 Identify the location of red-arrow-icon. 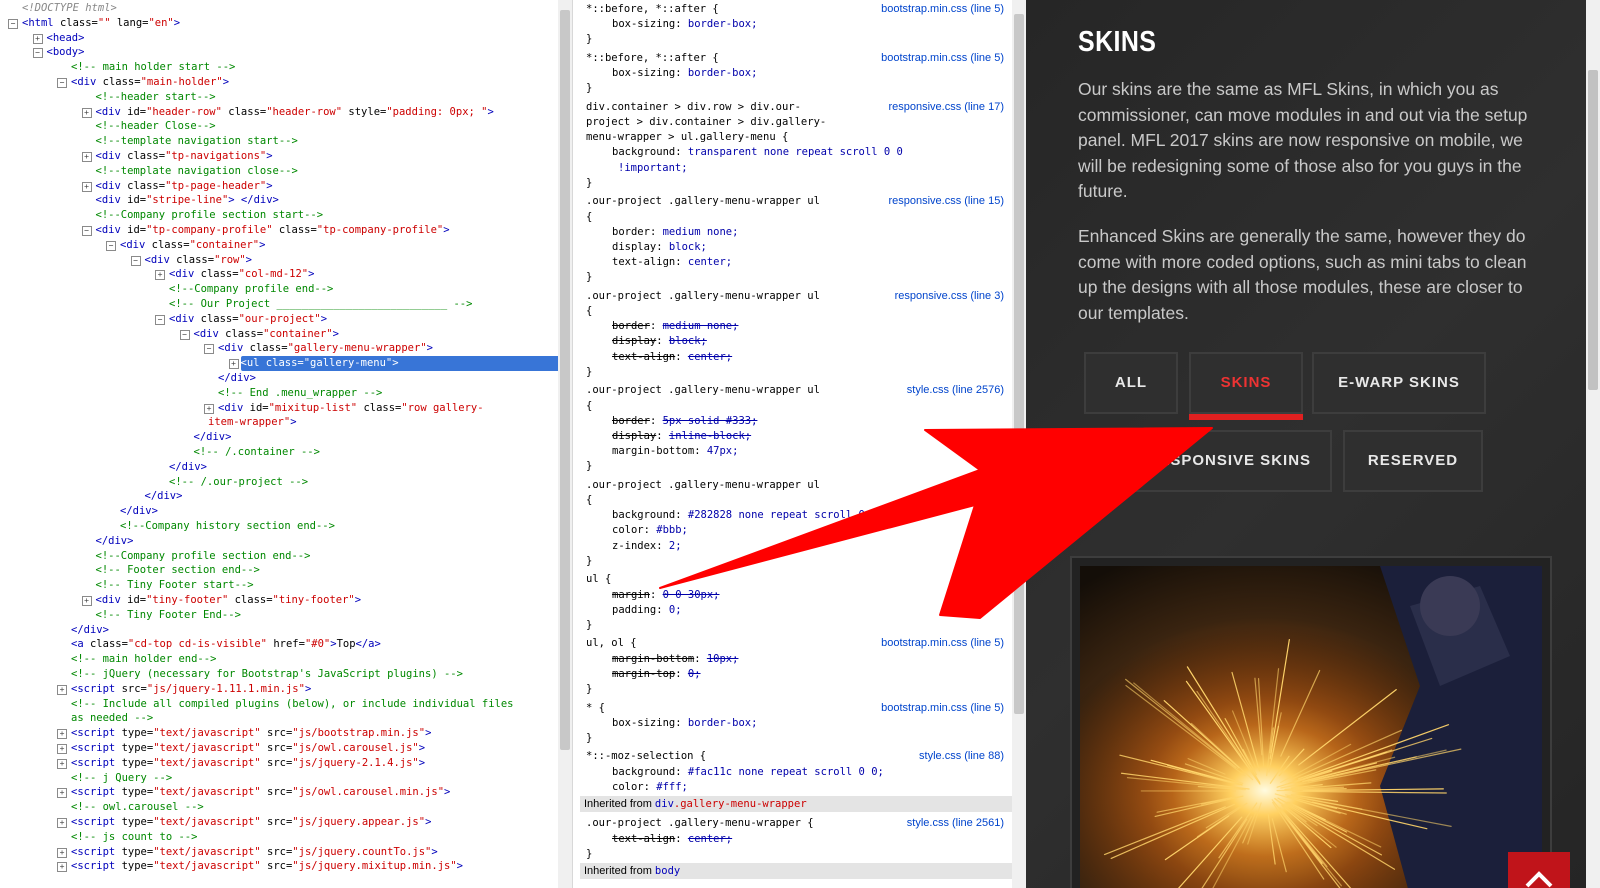
(936, 523).